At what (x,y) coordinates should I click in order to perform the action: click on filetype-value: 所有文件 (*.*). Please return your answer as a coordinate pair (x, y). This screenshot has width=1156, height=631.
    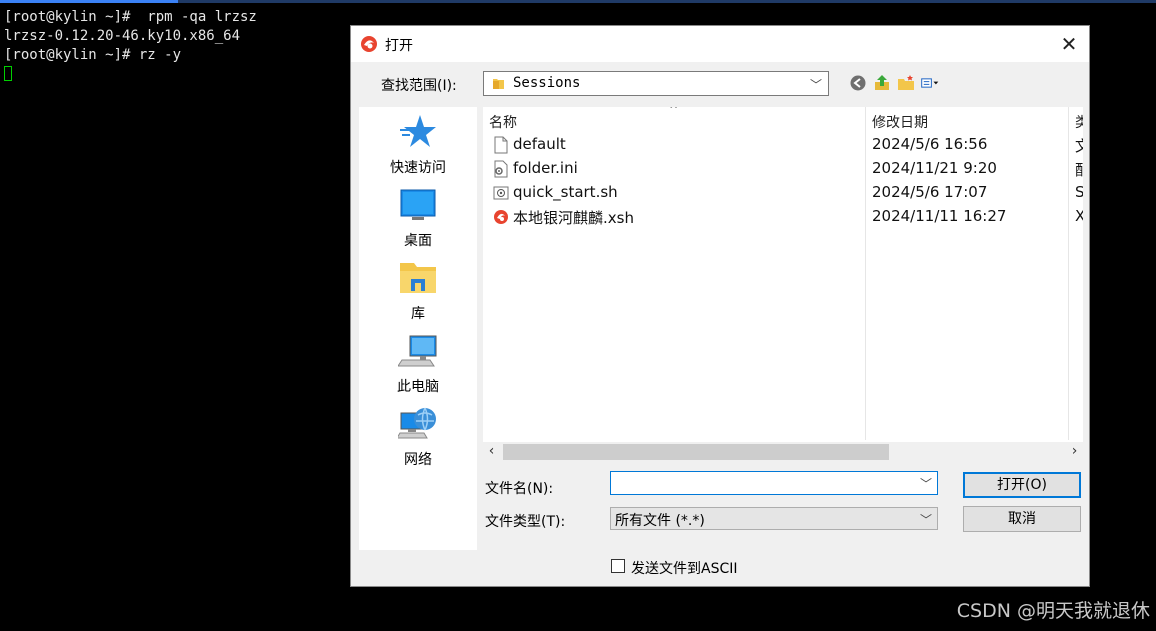
    Looking at the image, I should click on (660, 521).